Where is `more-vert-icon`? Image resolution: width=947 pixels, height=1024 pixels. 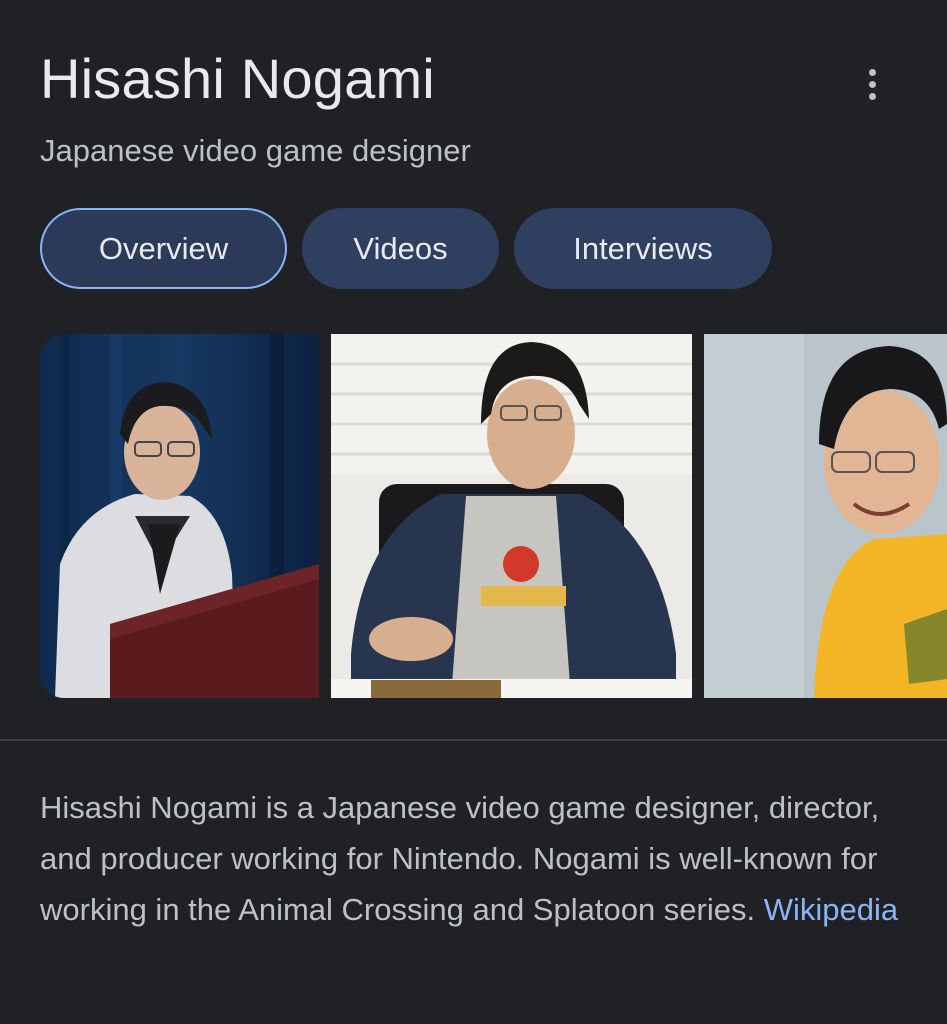
more-vert-icon is located at coordinates (872, 72).